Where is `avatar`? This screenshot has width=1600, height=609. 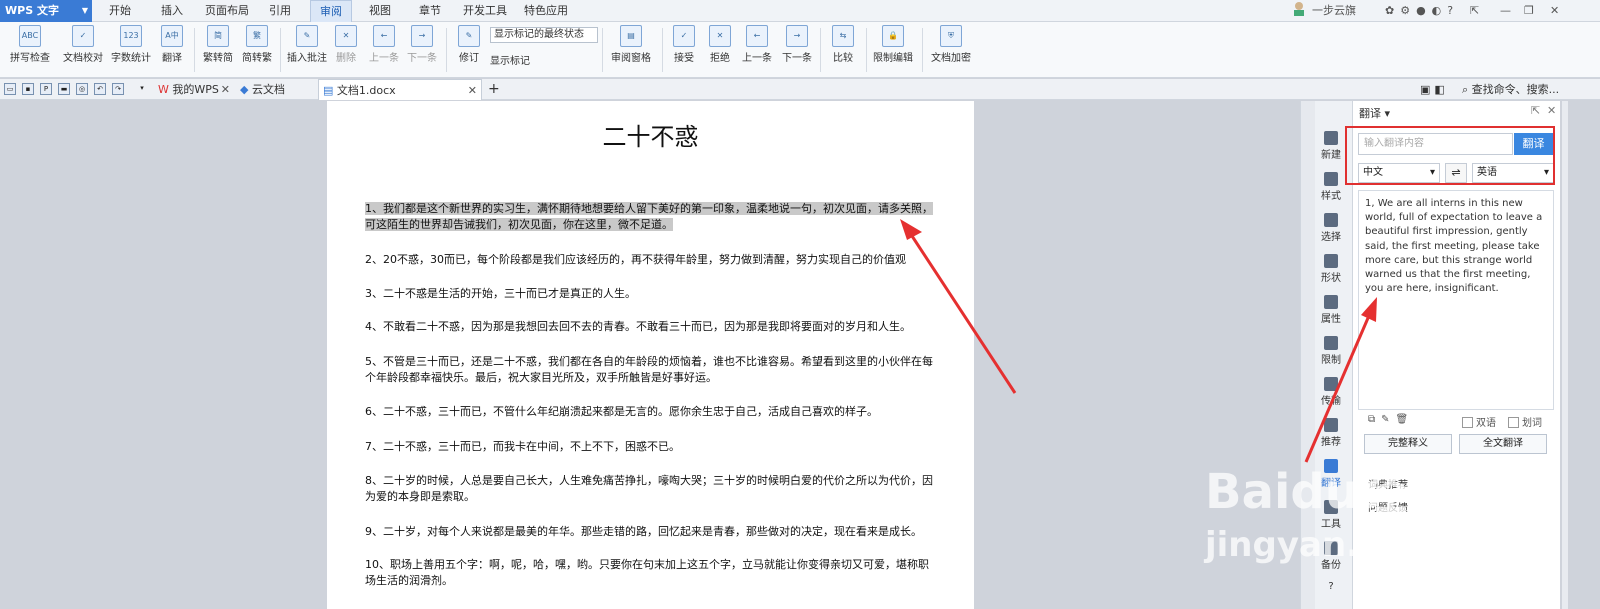 avatar is located at coordinates (1299, 11).